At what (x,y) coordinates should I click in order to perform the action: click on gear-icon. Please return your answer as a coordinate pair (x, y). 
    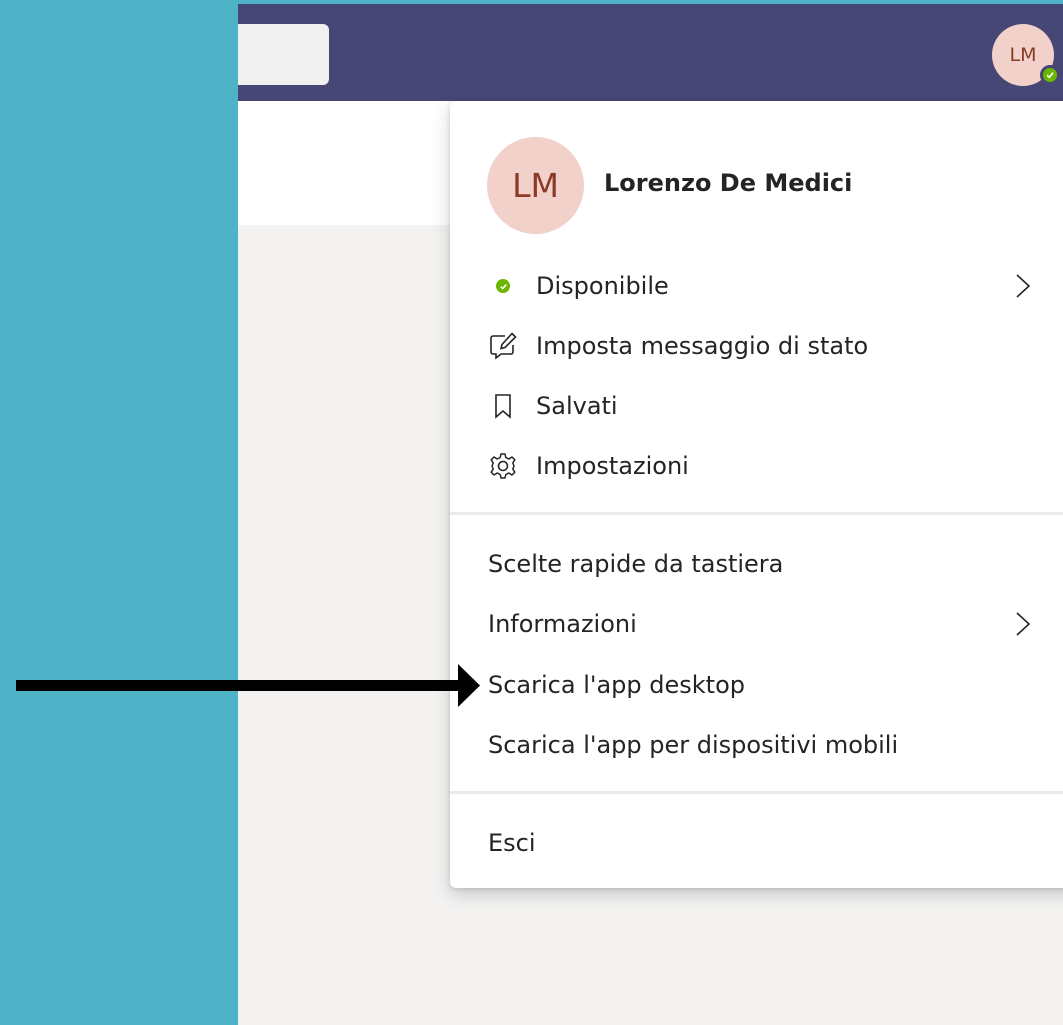
    Looking at the image, I should click on (503, 466).